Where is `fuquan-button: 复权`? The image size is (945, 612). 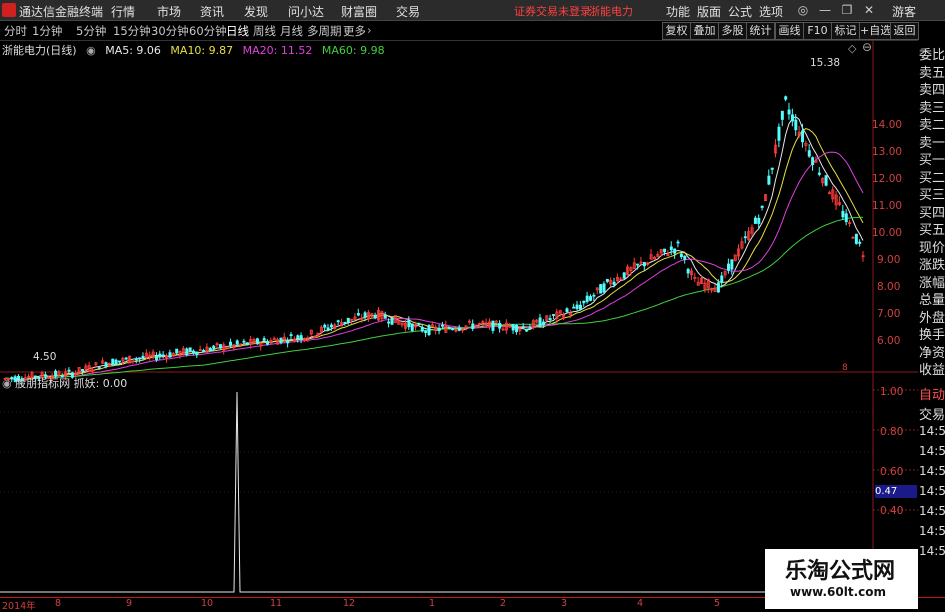 fuquan-button: 复权 is located at coordinates (676, 31).